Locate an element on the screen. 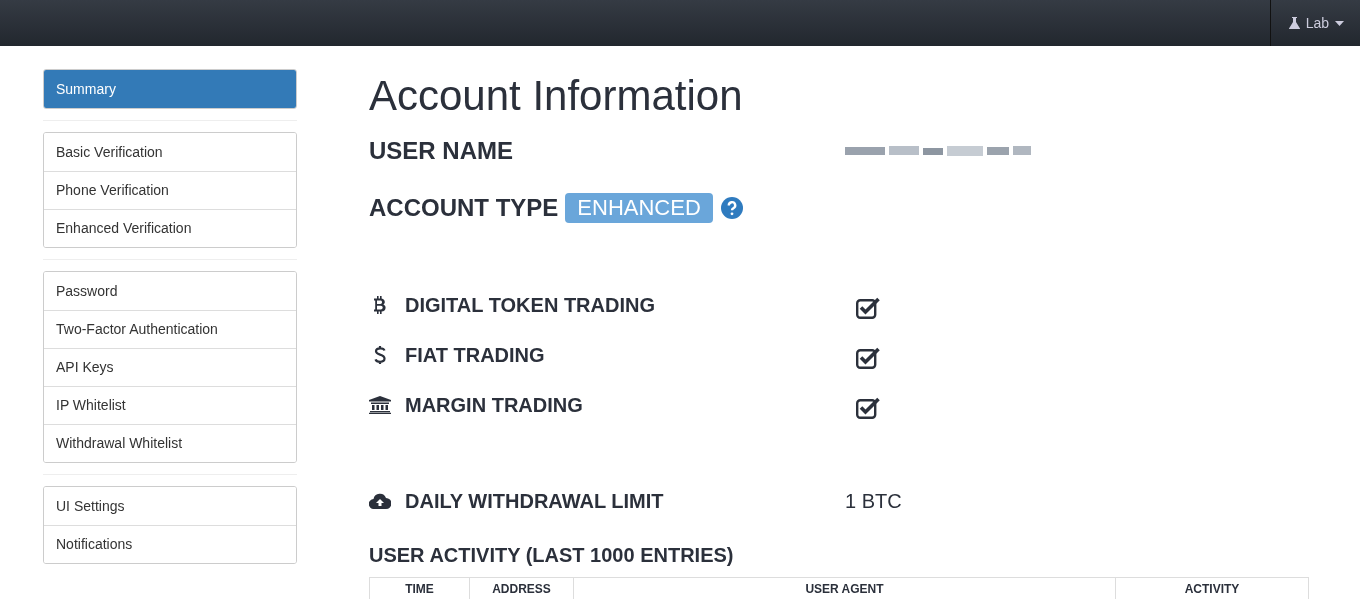  field-label: DAILY WITHDRAWAL LIMIT is located at coordinates (535, 501).